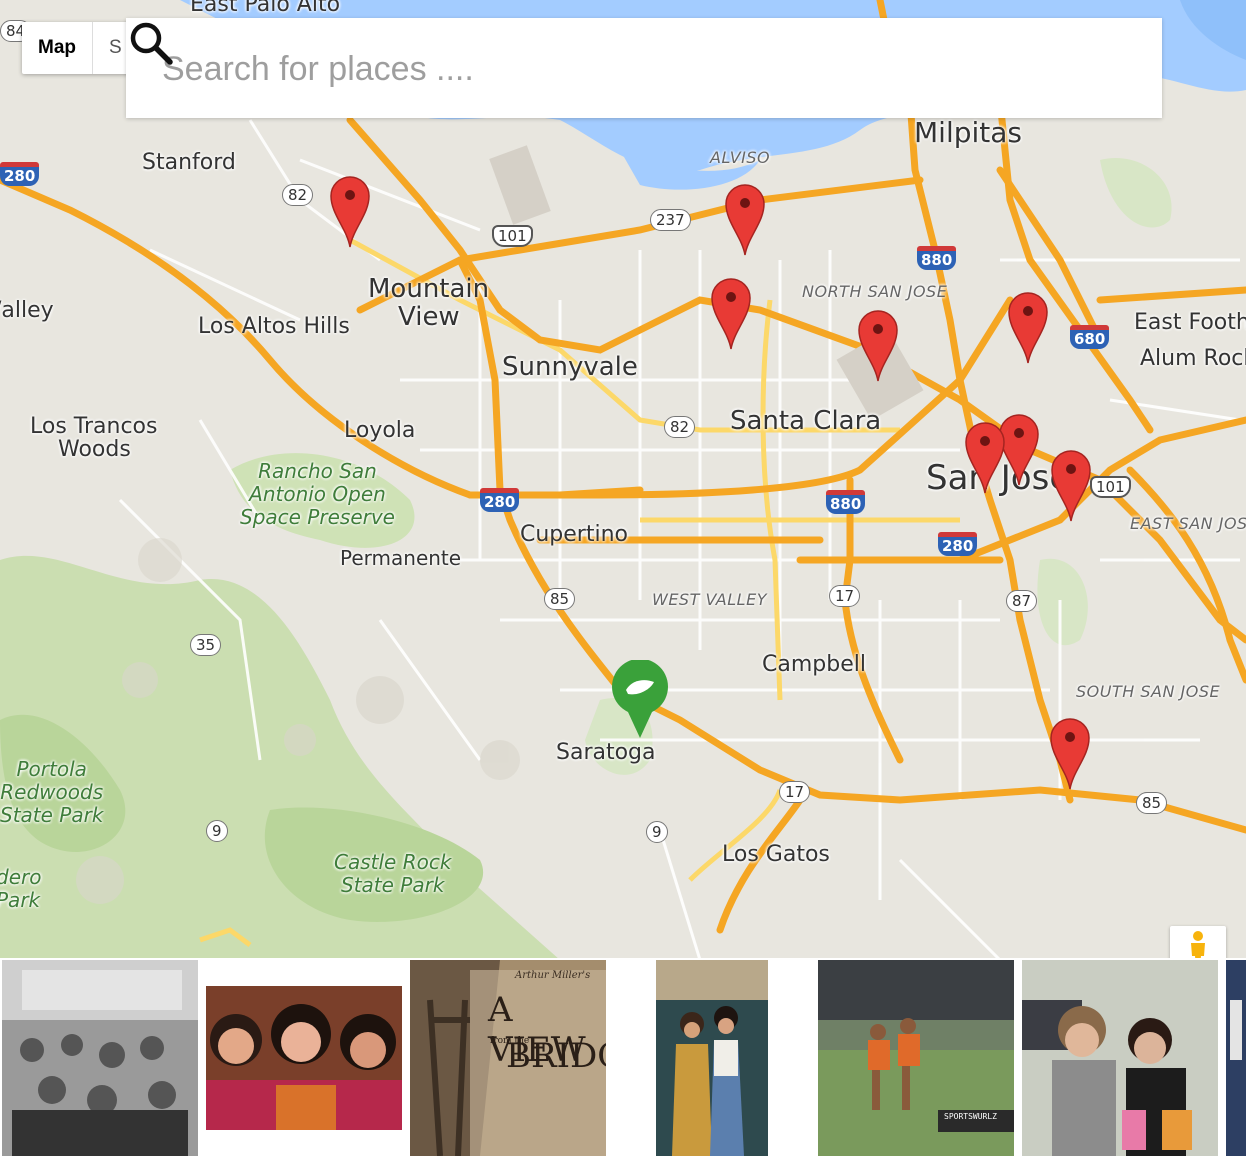 The image size is (1246, 1158). What do you see at coordinates (795, 792) in the screenshot?
I see `route-17-shield-south: 17` at bounding box center [795, 792].